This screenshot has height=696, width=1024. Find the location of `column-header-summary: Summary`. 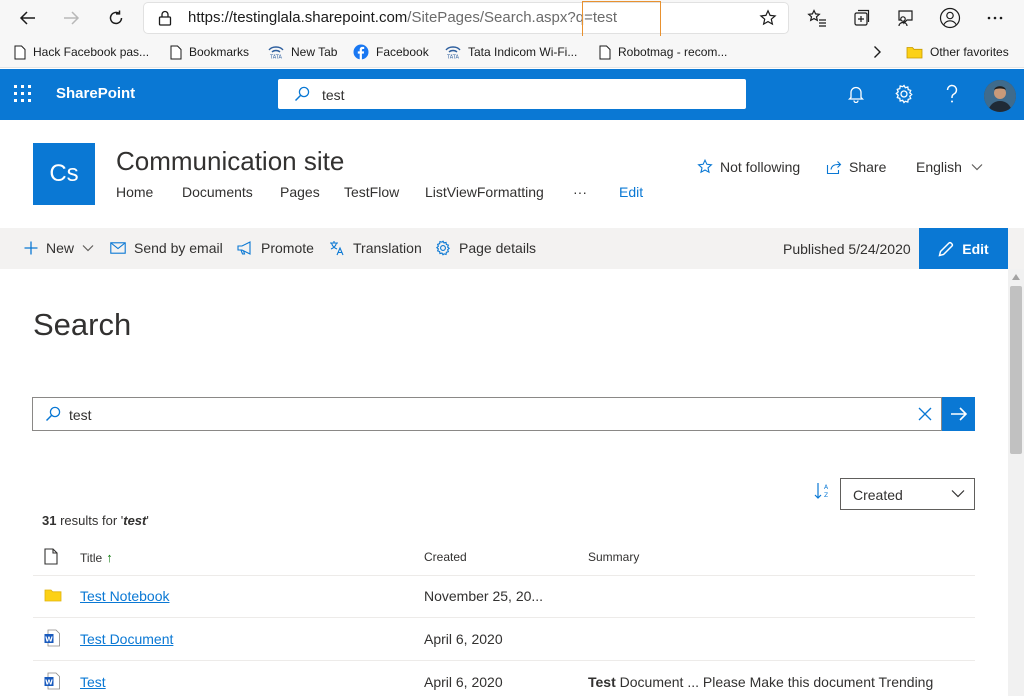

column-header-summary: Summary is located at coordinates (613, 557).